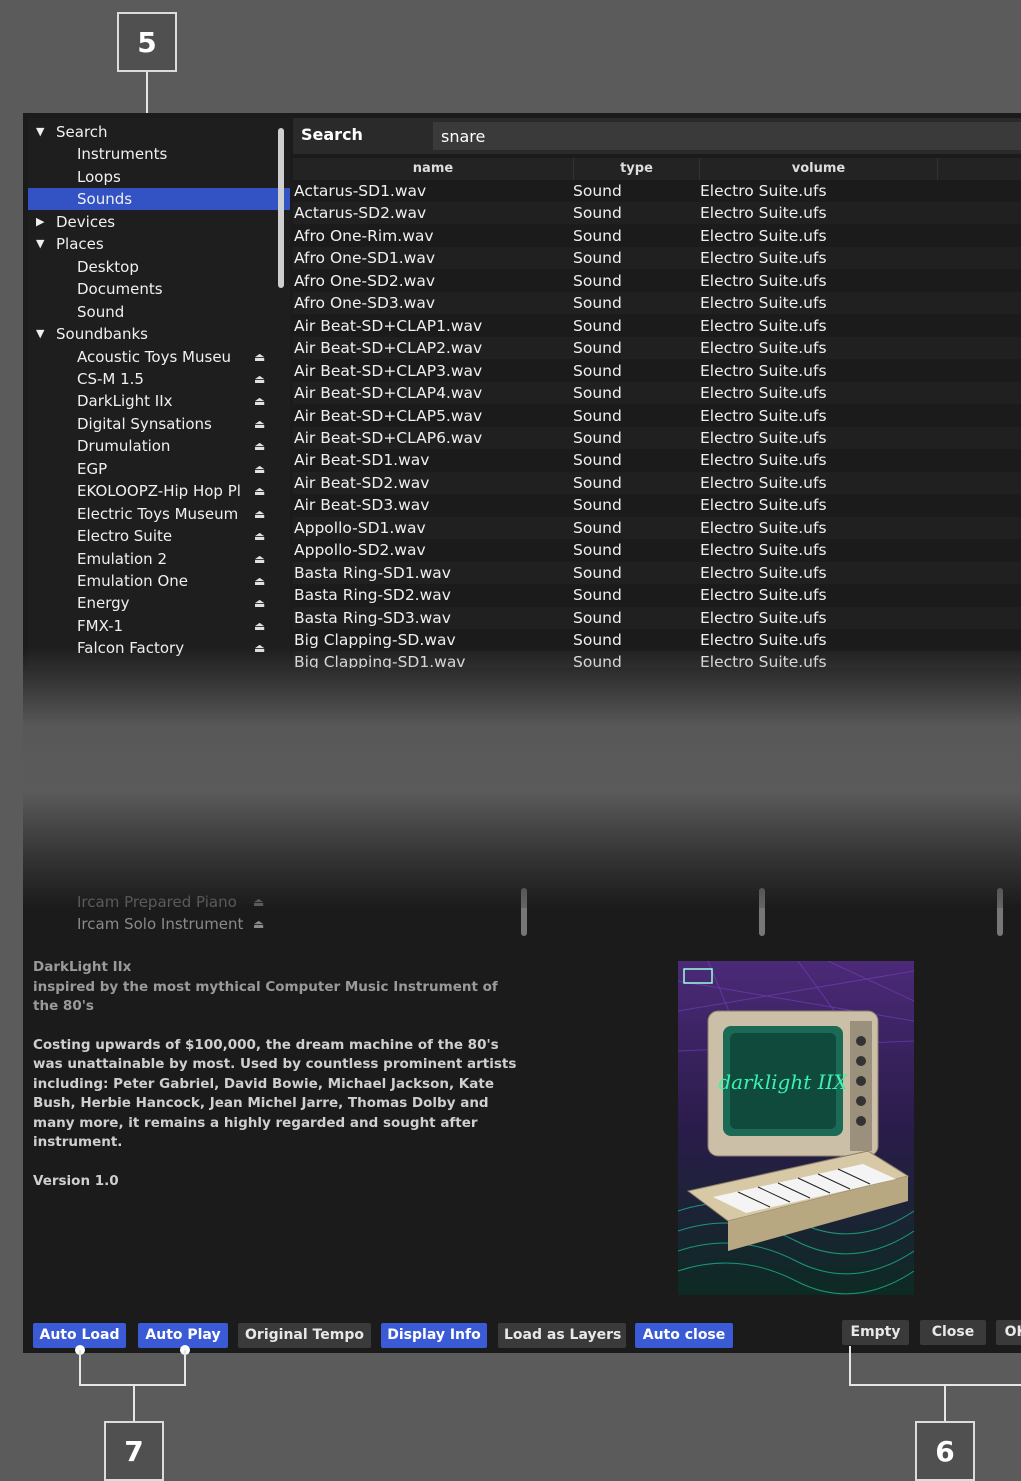  Describe the element at coordinates (372, 595) in the screenshot. I see `cell-name: Basta Ring-SD2.wav` at that location.